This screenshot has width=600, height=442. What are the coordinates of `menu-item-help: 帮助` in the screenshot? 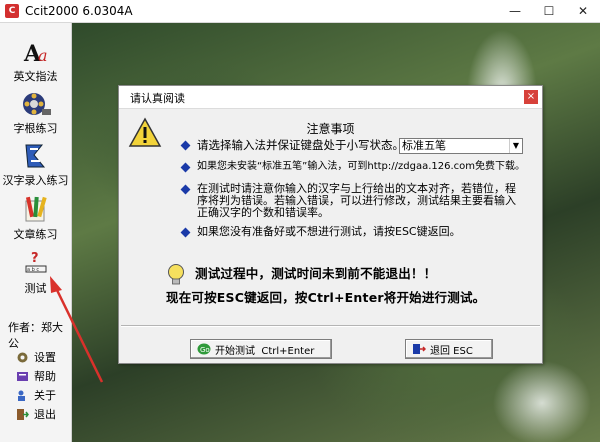 It's located at (36, 376).